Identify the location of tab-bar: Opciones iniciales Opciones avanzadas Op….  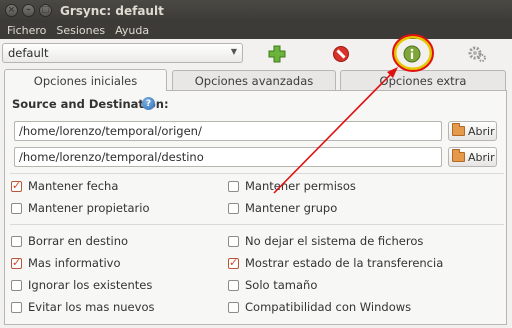
(255, 80).